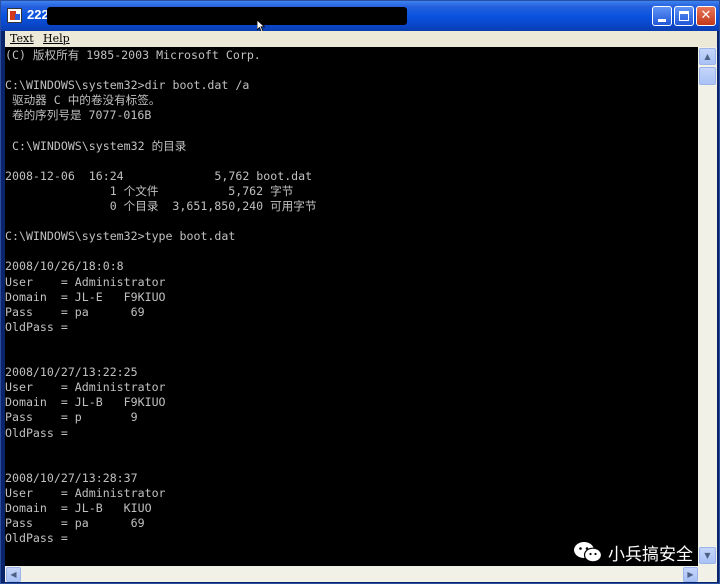  I want to click on close-icon: ✕, so click(706, 15).